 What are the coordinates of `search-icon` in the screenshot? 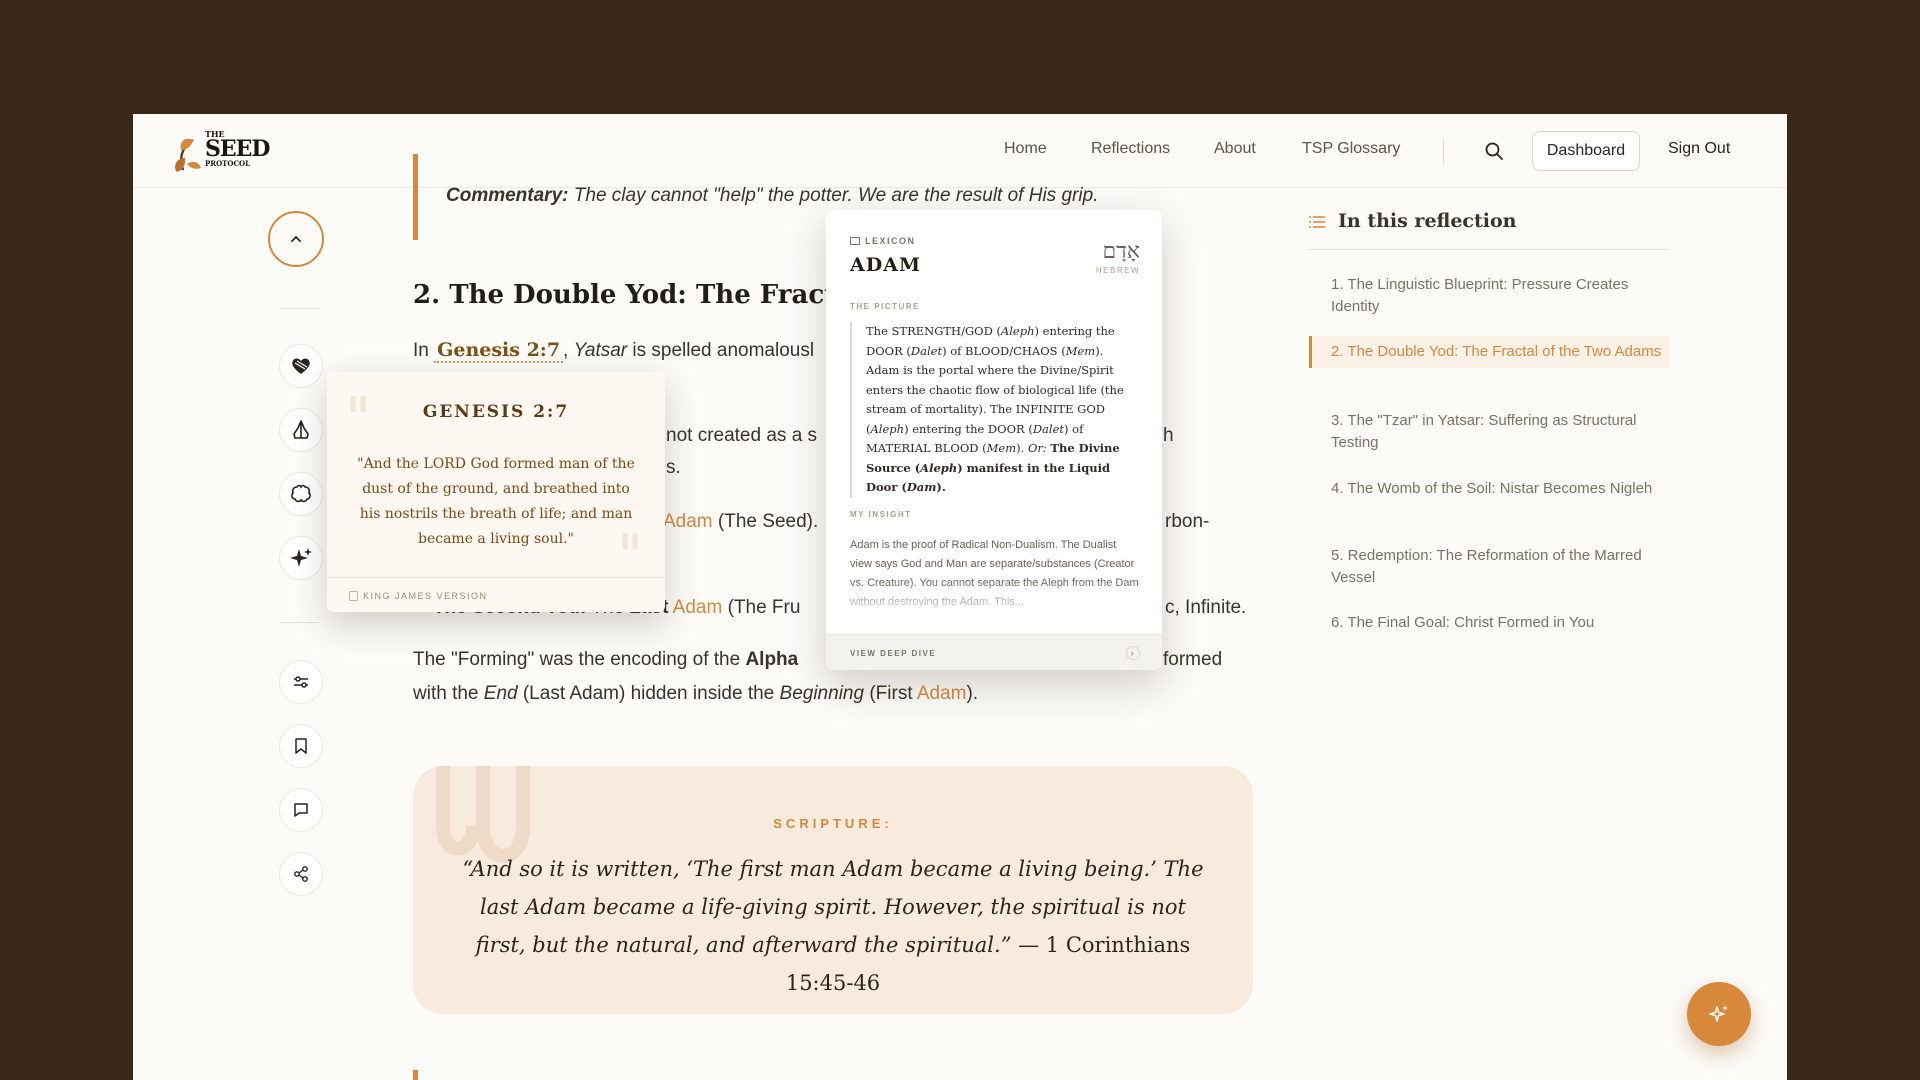 It's located at (1494, 151).